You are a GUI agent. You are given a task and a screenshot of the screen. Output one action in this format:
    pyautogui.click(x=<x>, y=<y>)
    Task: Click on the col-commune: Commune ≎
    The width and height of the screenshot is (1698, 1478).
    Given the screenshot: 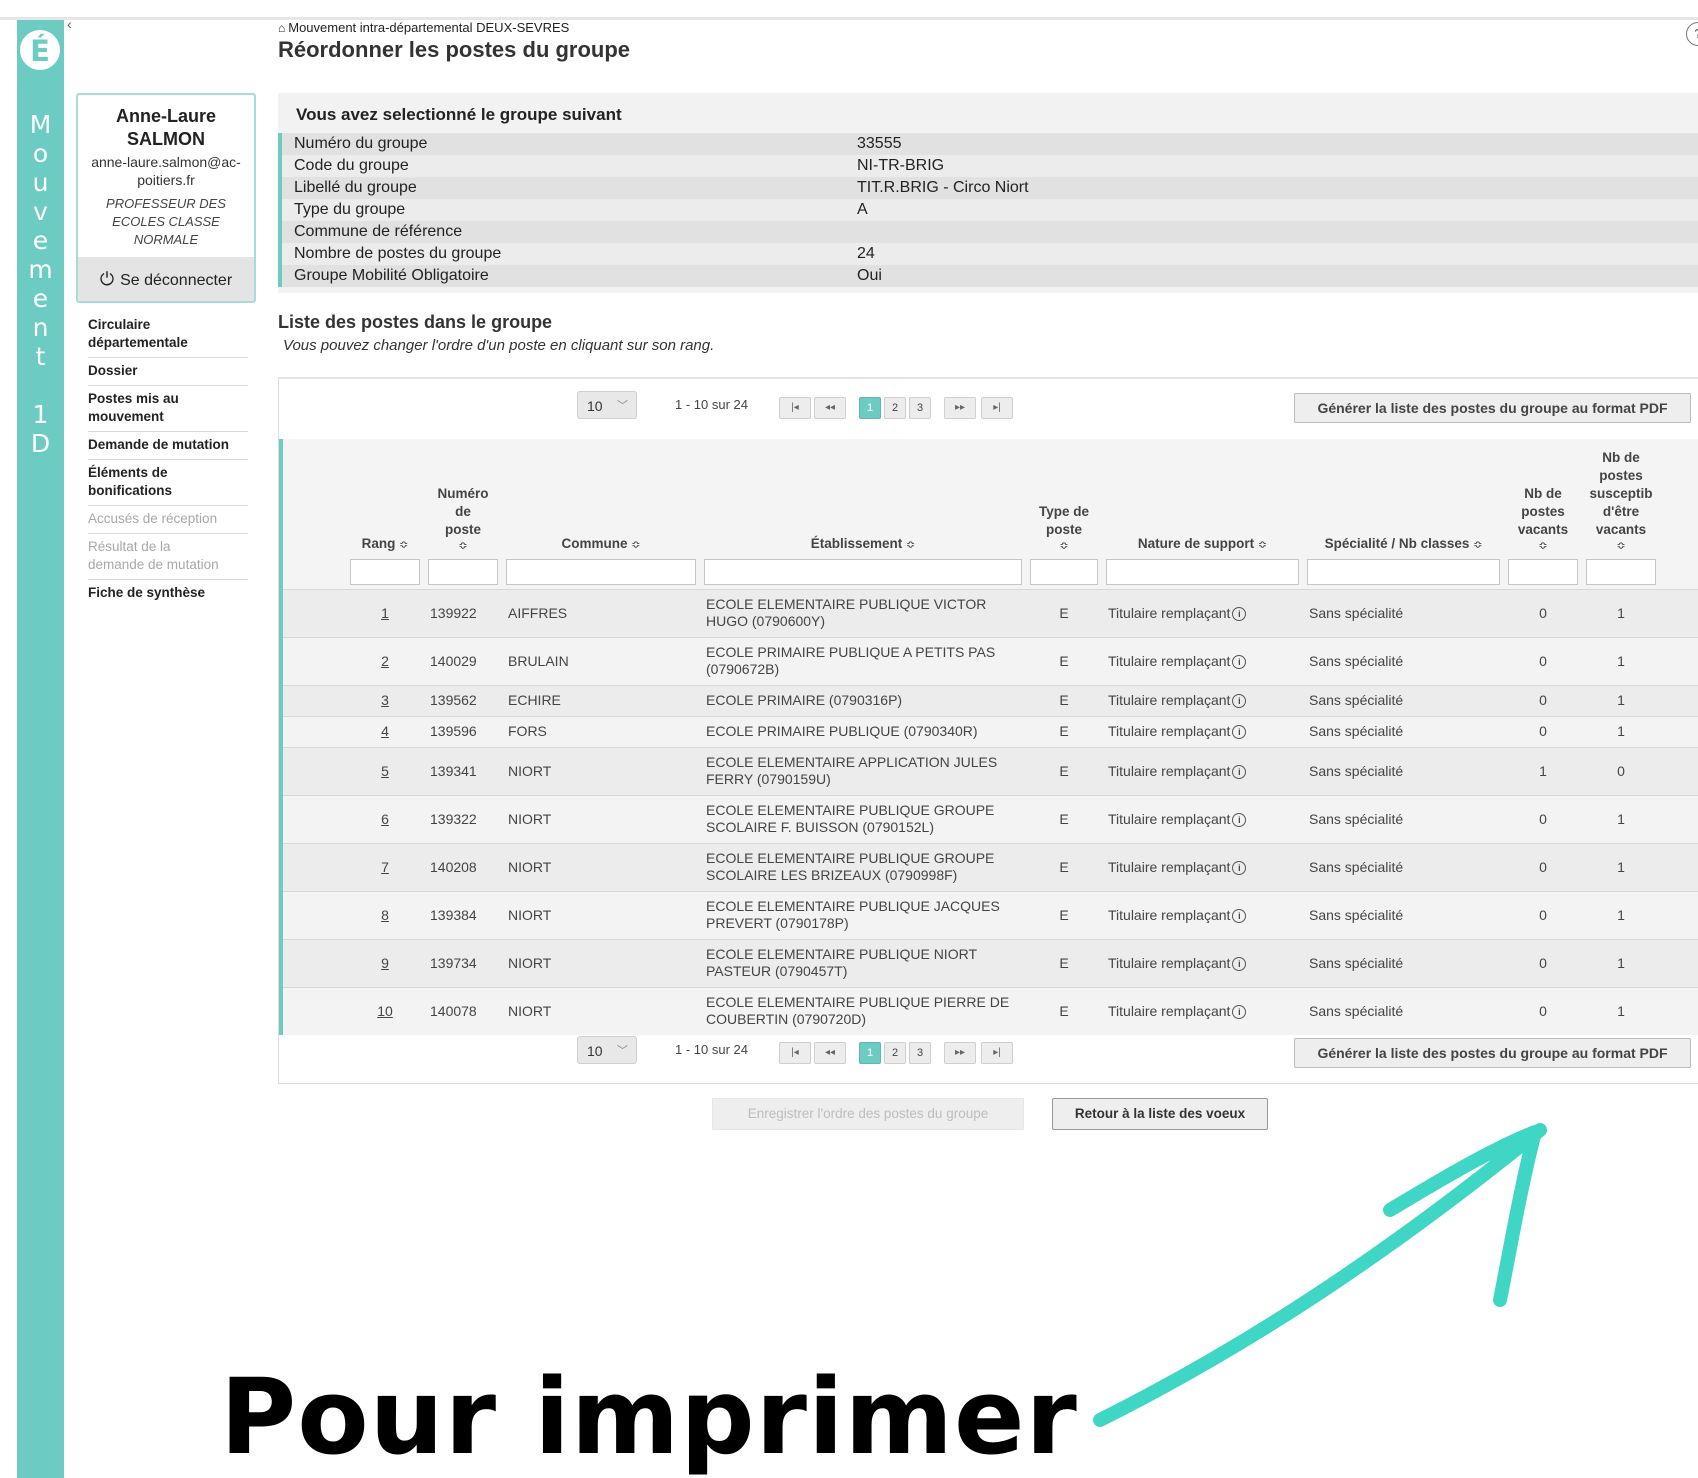 What is the action you would take?
    pyautogui.click(x=601, y=514)
    